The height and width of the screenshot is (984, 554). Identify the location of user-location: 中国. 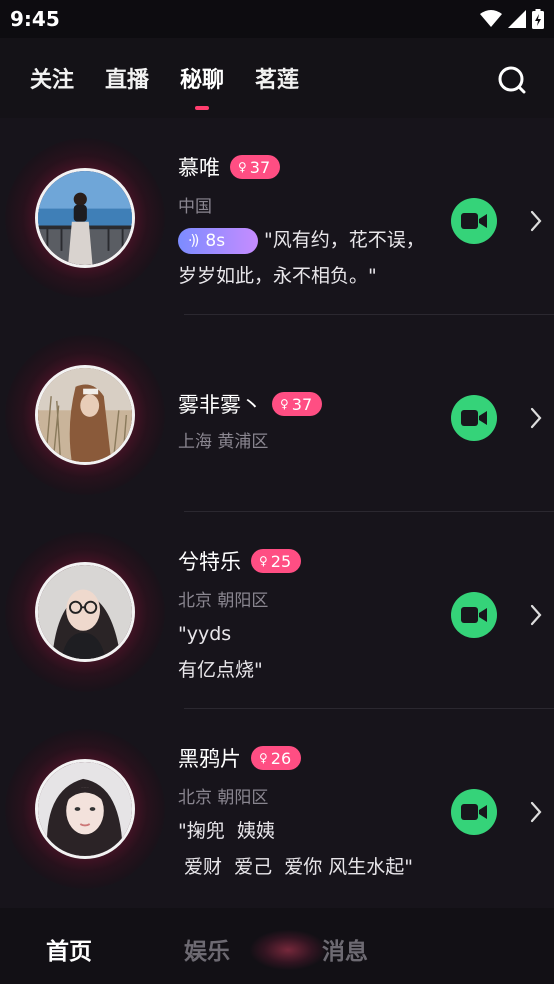
(195, 207).